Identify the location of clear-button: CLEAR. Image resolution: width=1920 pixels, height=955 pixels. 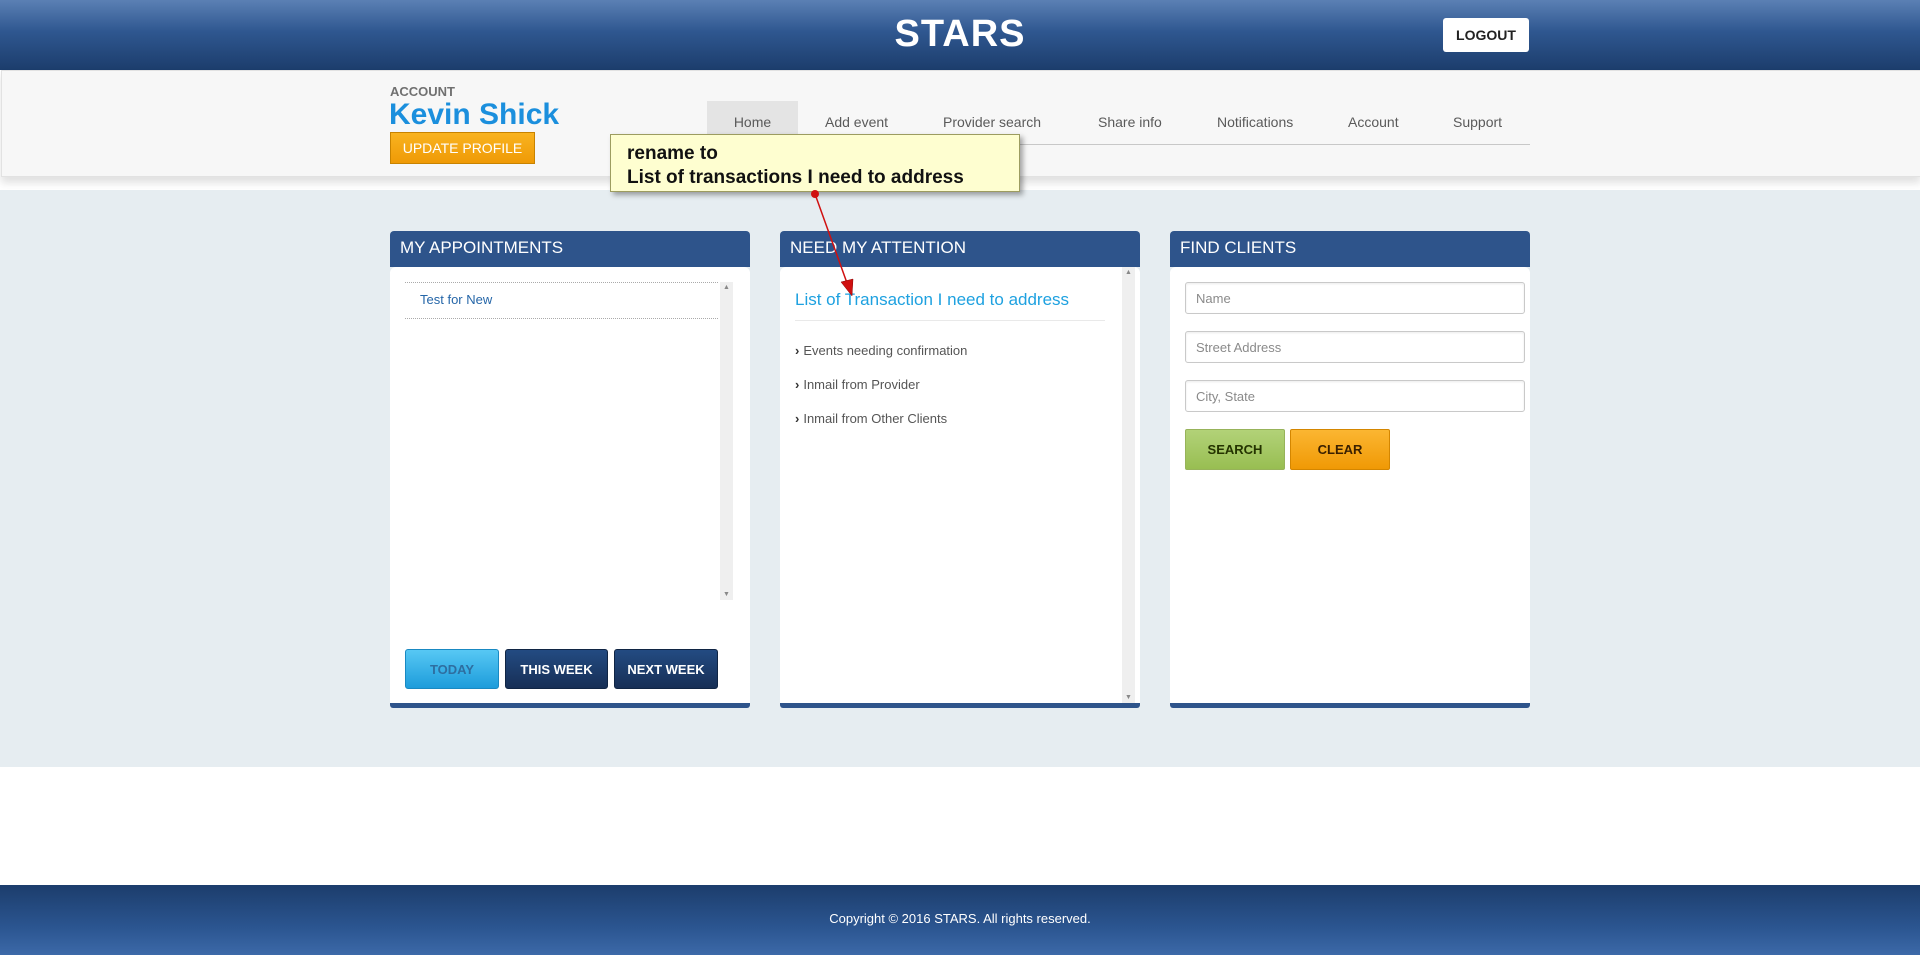
(1340, 449).